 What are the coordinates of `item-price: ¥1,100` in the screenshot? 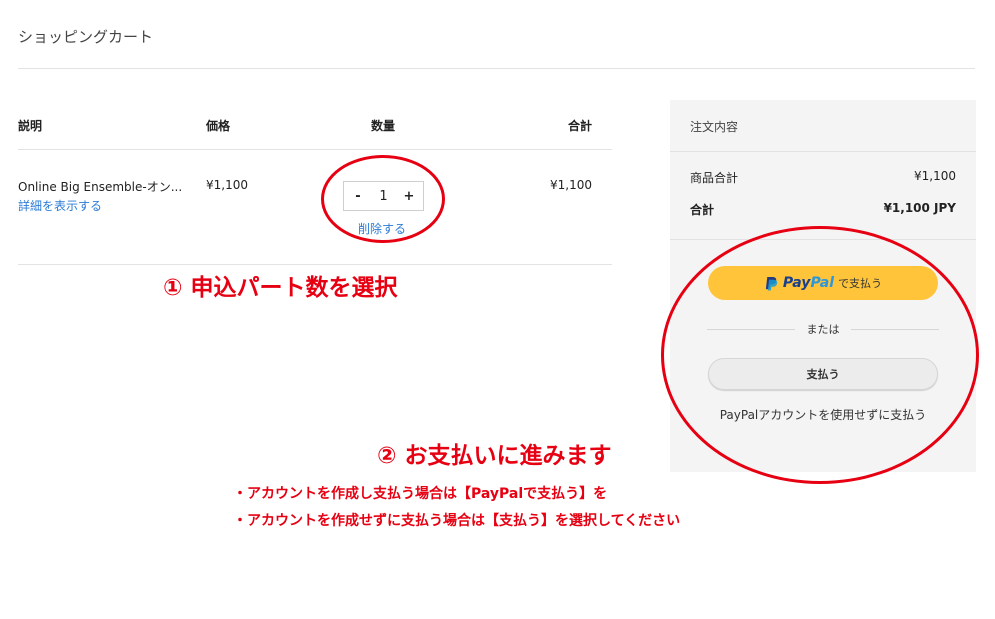 It's located at (227, 185).